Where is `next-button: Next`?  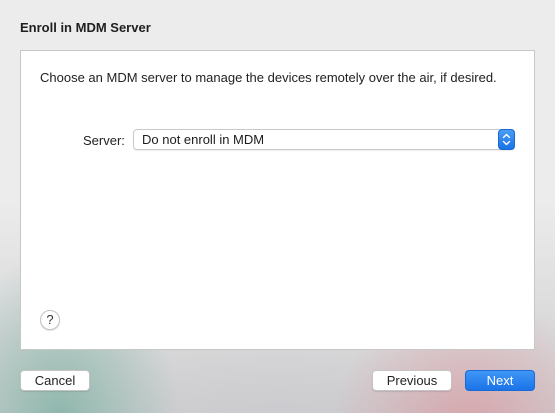
next-button: Next is located at coordinates (500, 380).